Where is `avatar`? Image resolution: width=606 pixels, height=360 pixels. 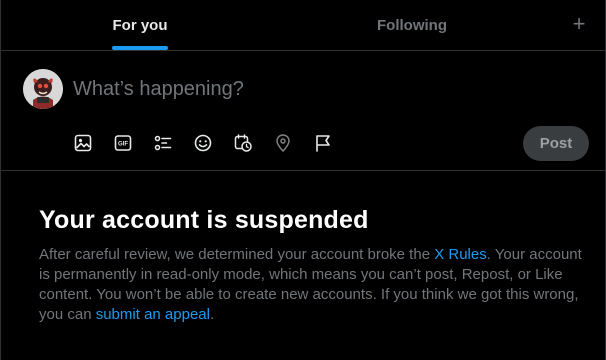 avatar is located at coordinates (43, 89).